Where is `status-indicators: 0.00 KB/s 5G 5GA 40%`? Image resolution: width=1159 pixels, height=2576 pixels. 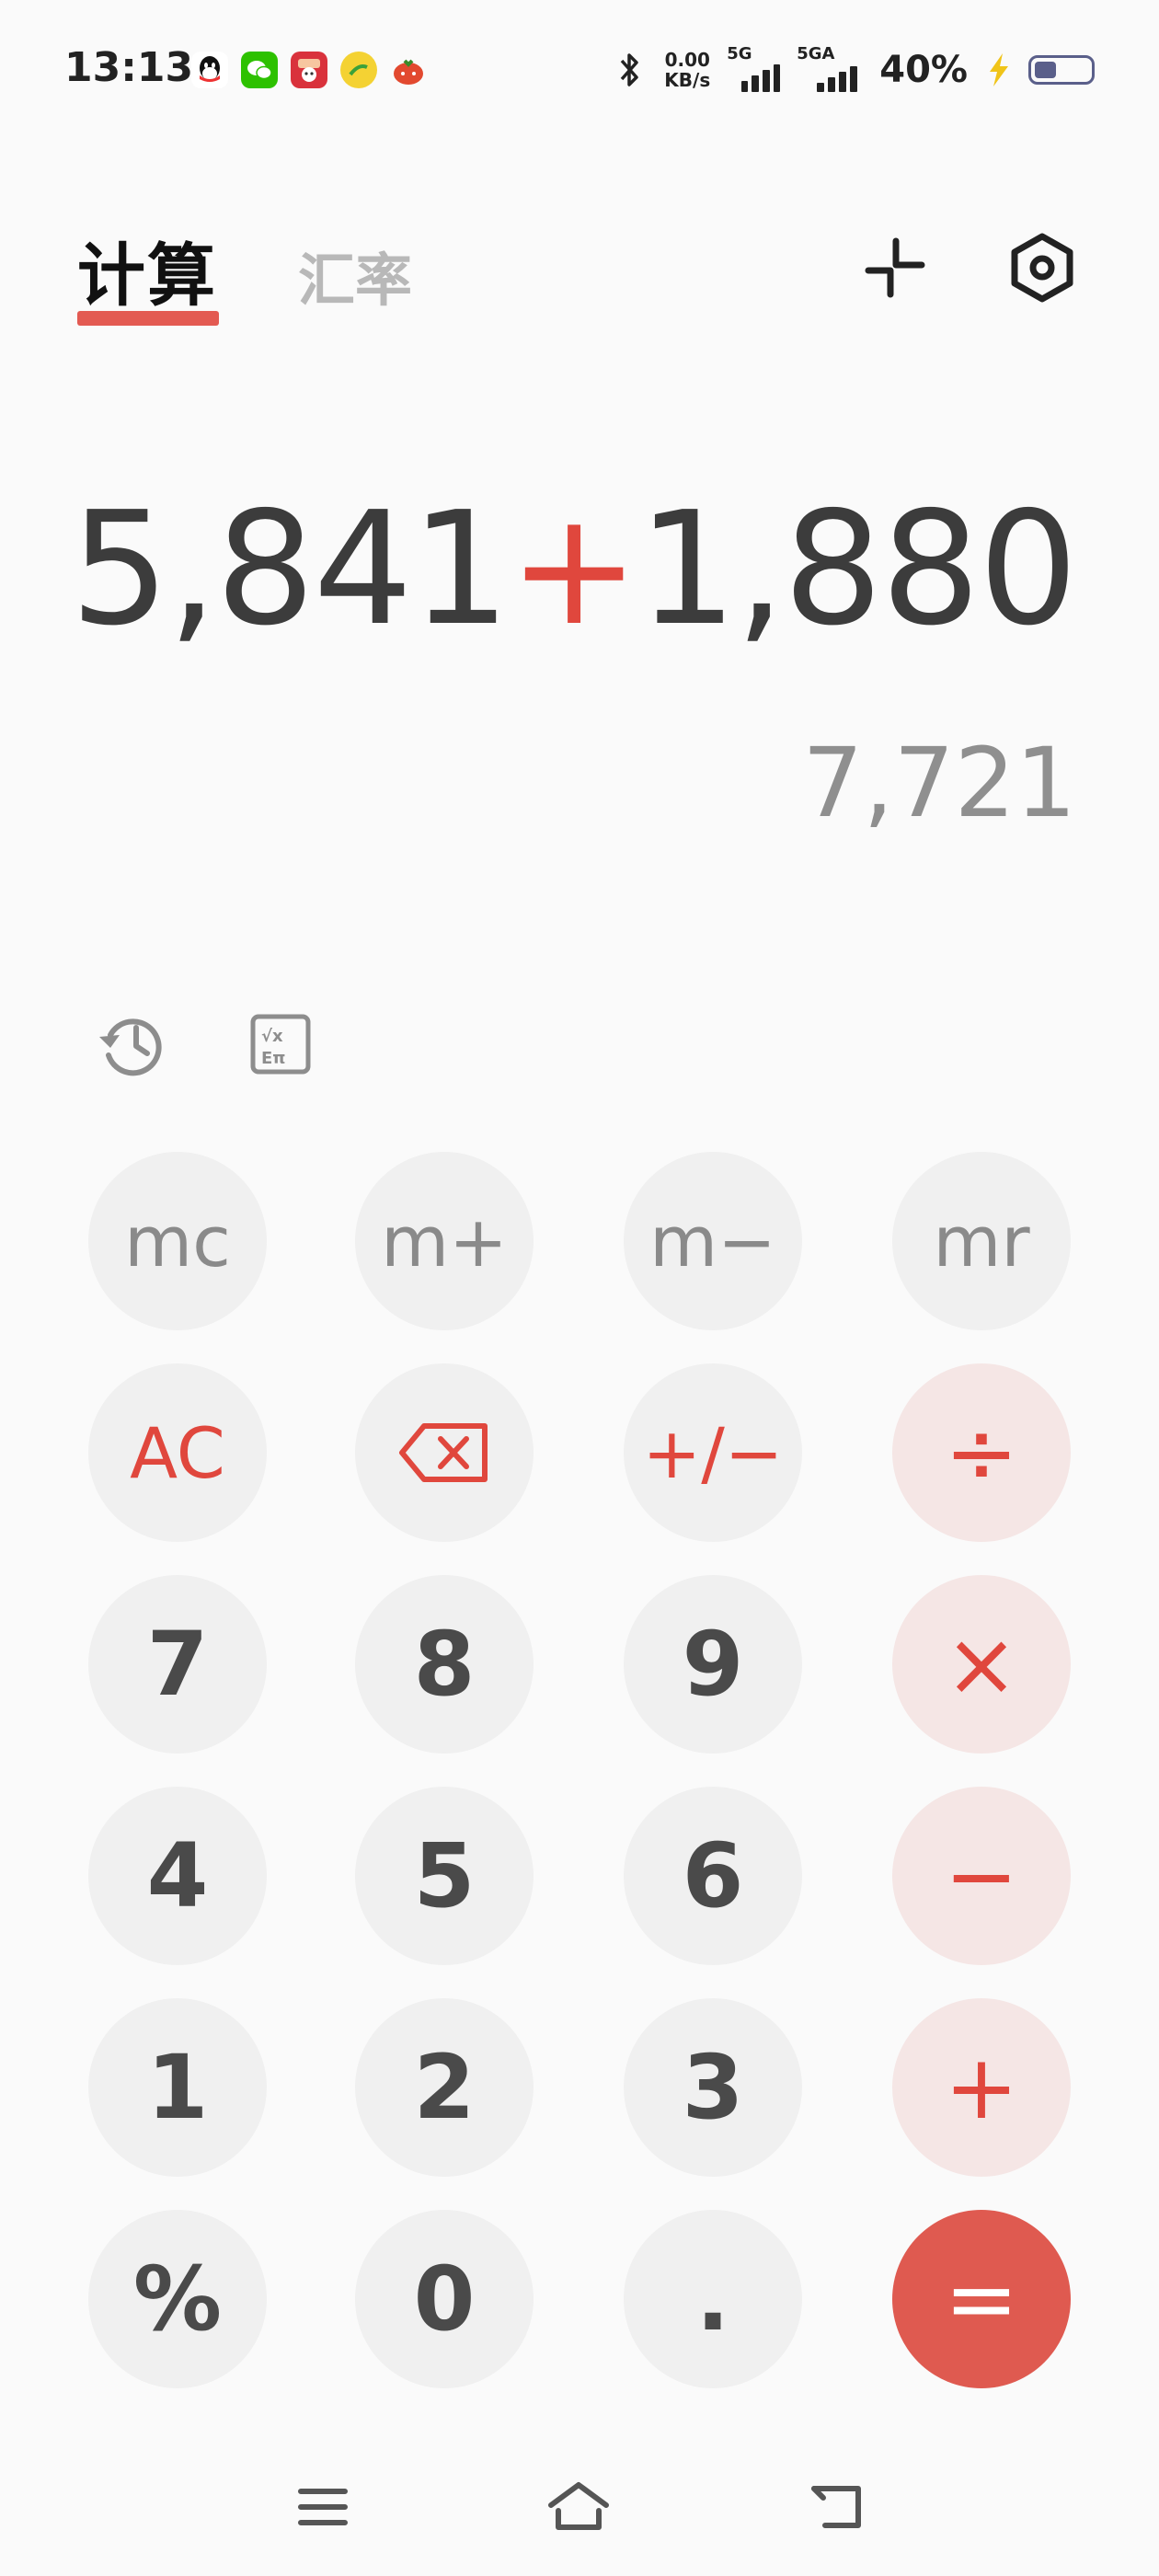
status-indicators: 0.00 KB/s 5G 5GA 40% is located at coordinates (853, 68).